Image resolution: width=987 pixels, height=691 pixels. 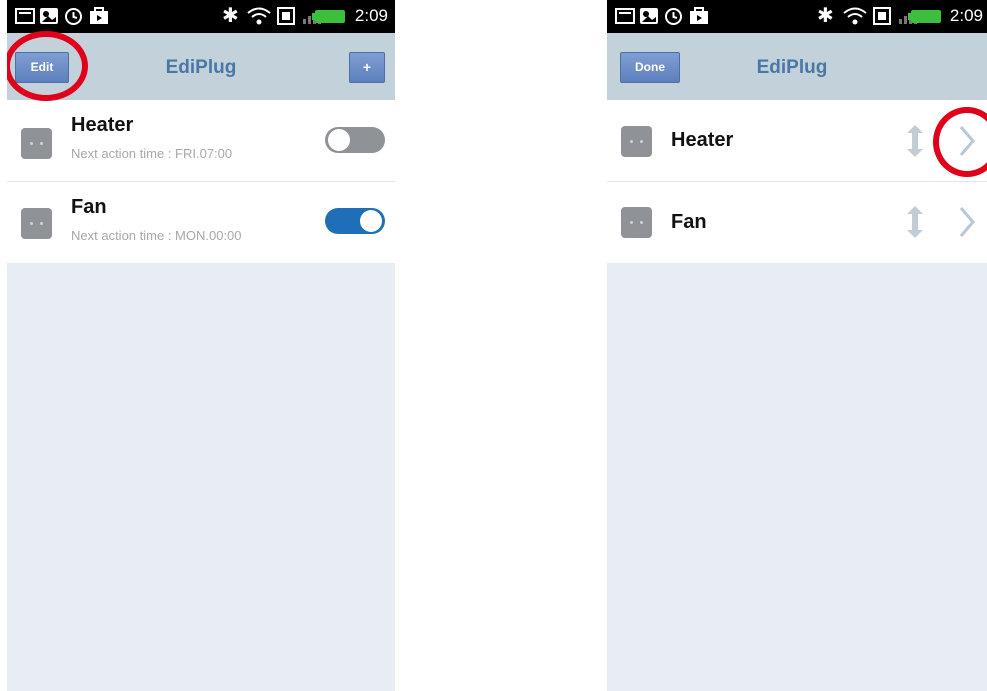 I want to click on nav-bar: Done EdiPlug, so click(x=797, y=66).